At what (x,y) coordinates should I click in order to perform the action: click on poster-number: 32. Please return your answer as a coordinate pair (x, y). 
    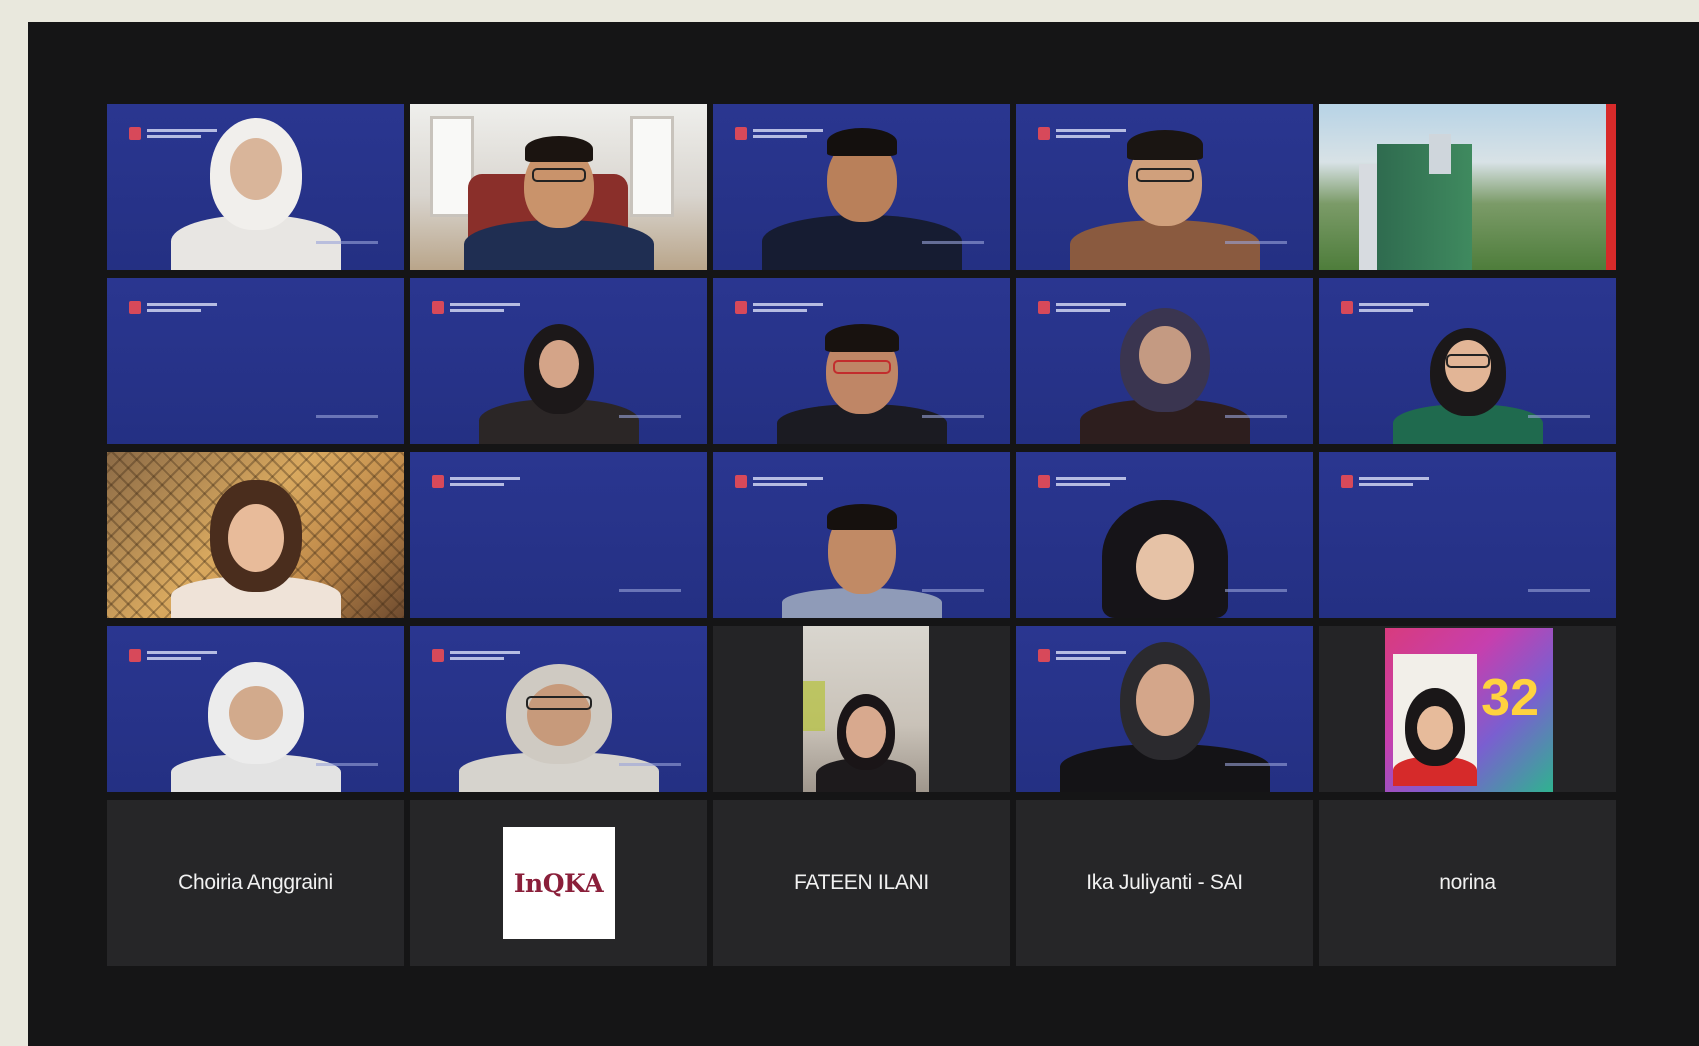
    Looking at the image, I should click on (1510, 698).